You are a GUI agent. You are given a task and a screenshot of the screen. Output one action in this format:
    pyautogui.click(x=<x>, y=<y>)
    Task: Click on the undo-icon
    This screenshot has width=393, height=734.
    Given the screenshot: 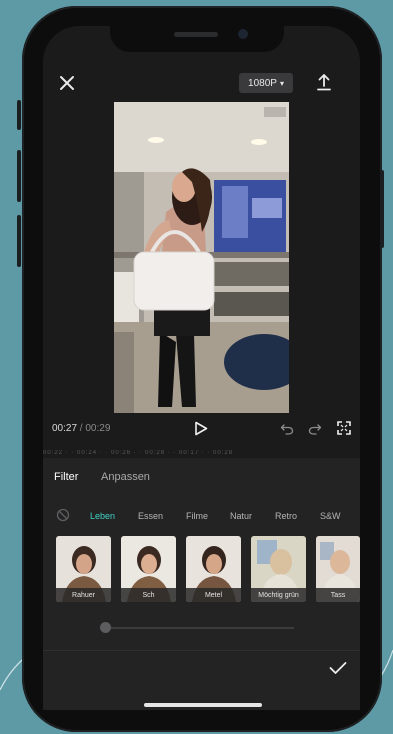 What is the action you would take?
    pyautogui.click(x=287, y=428)
    